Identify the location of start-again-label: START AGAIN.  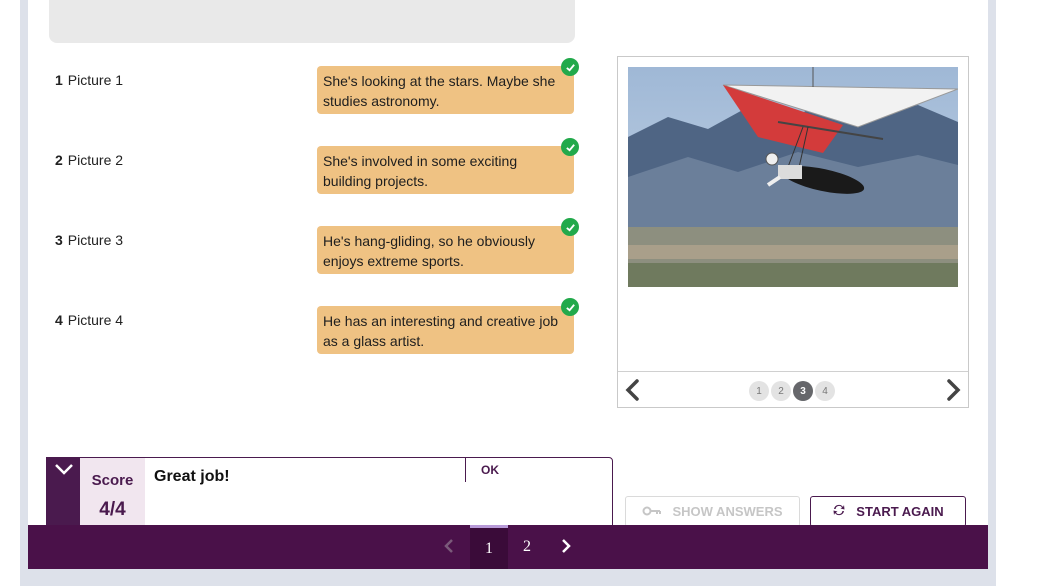
(900, 511).